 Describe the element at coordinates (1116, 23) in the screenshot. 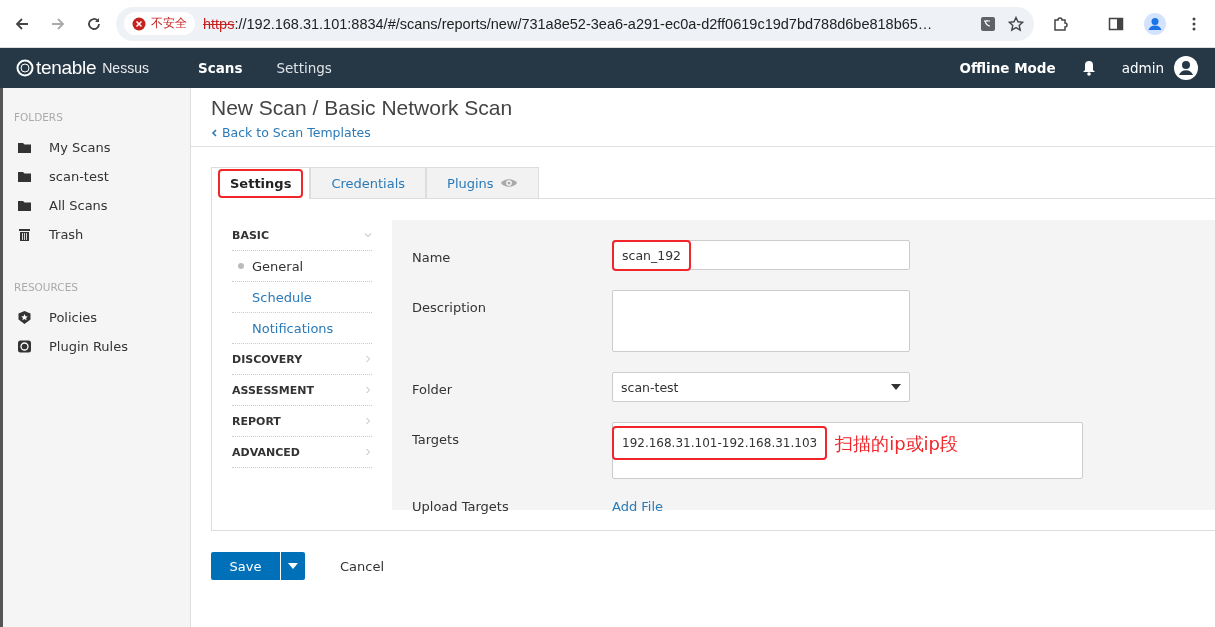

I see `side-panel-icon` at that location.